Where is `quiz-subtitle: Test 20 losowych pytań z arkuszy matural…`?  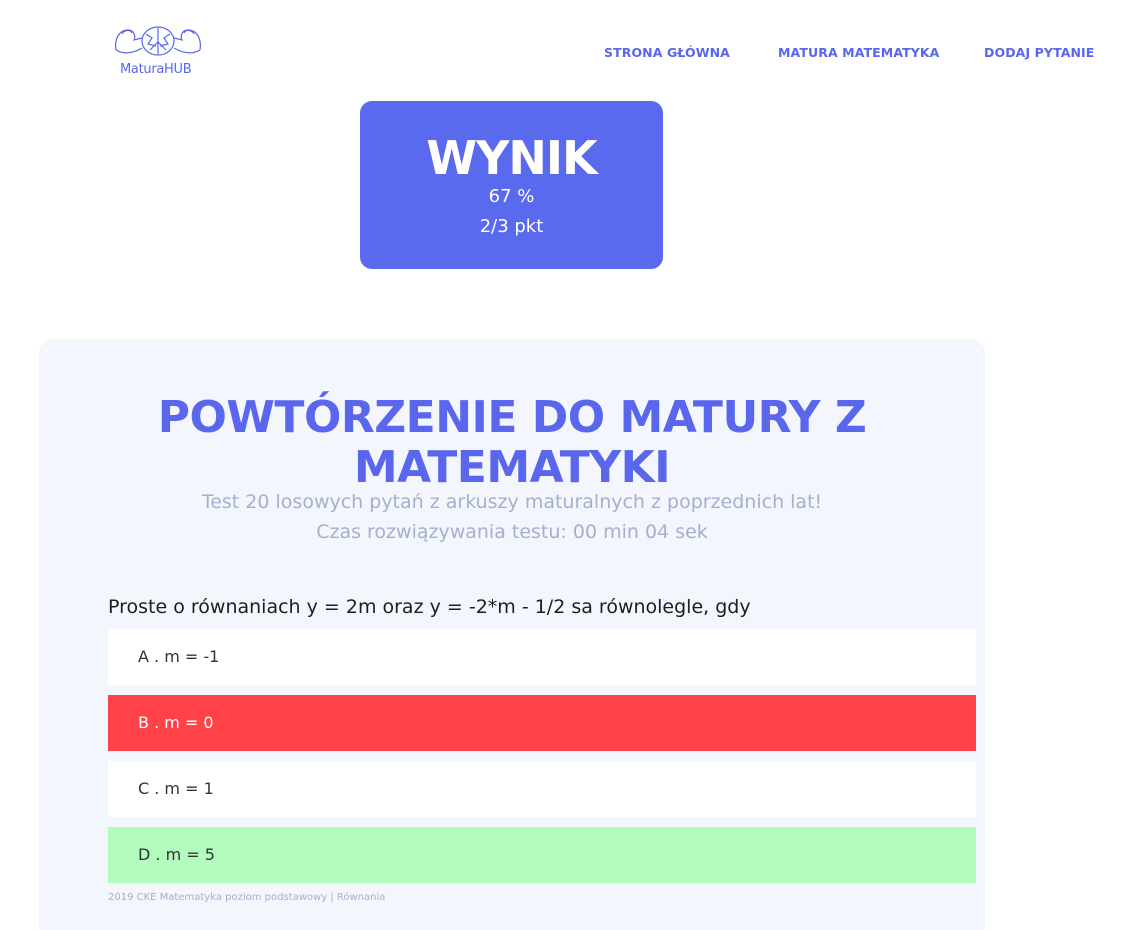 quiz-subtitle: Test 20 losowych pytań z arkuszy matural… is located at coordinates (512, 502).